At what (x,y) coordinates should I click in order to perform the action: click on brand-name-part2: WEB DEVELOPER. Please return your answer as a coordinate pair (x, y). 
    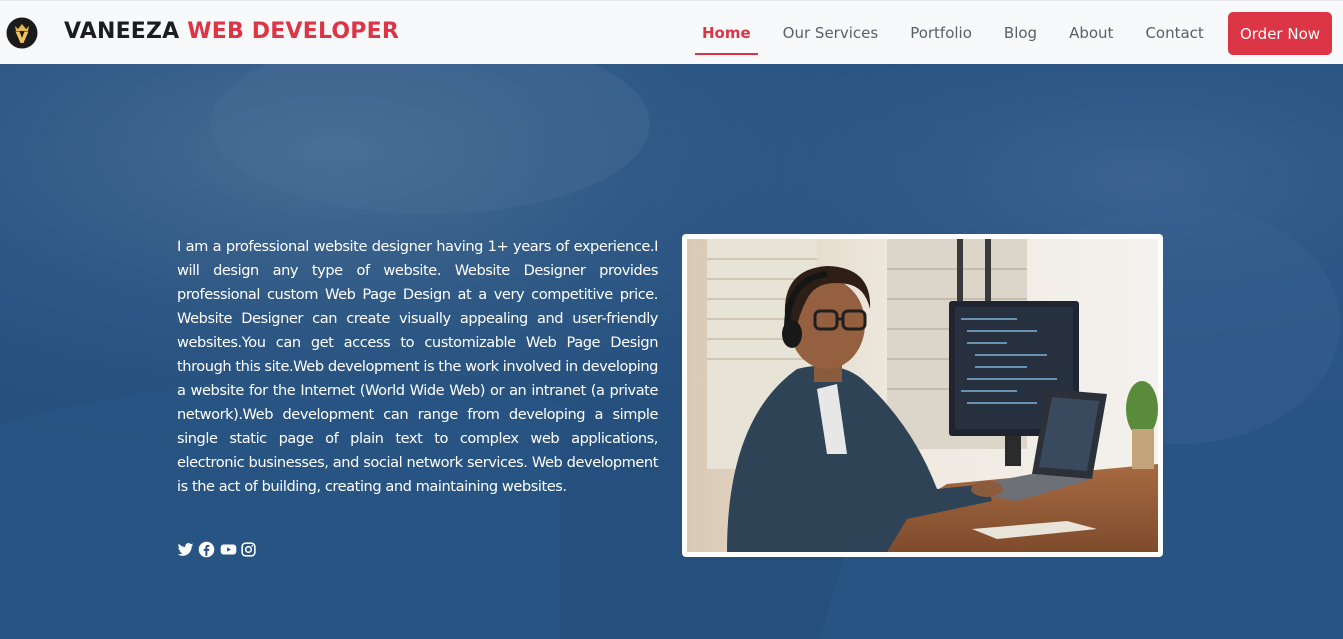
    Looking at the image, I should click on (293, 31).